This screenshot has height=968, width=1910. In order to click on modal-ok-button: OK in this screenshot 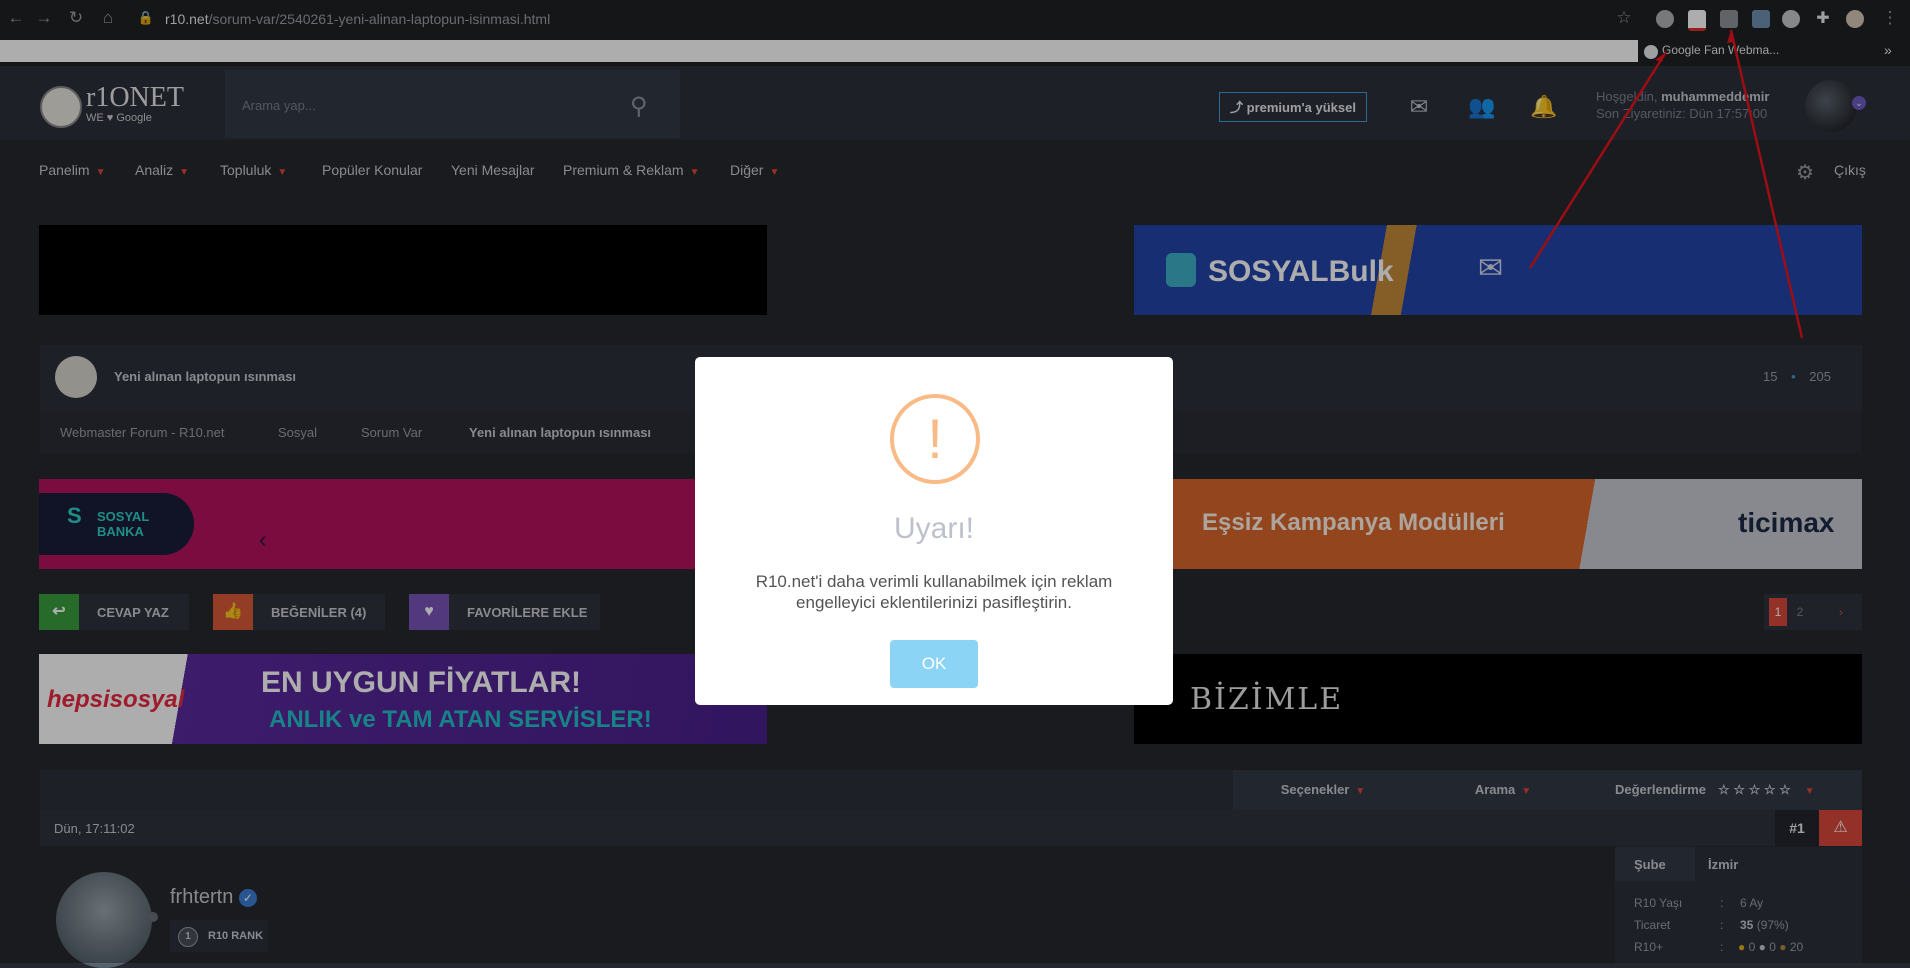, I will do `click(934, 664)`.